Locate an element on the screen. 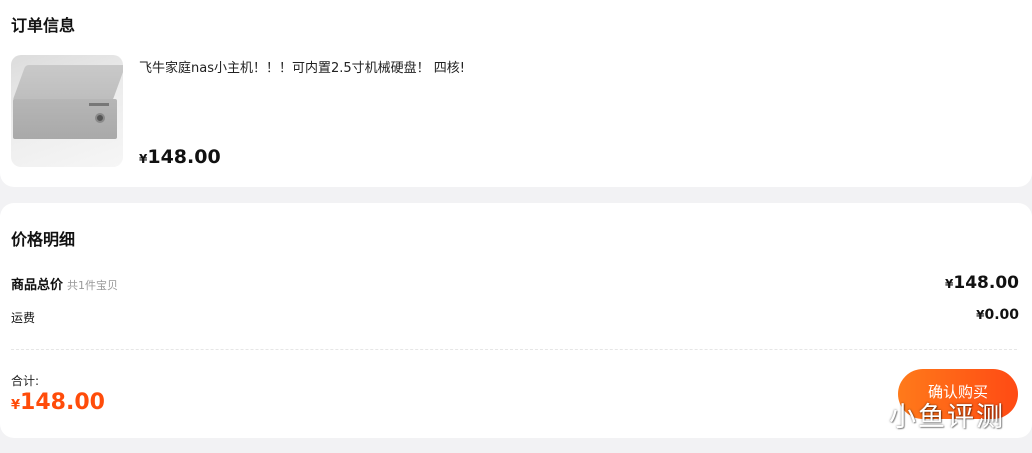 This screenshot has height=453, width=1032. goods-total-row-label: 商品总价 共1件宝贝 is located at coordinates (64, 283).